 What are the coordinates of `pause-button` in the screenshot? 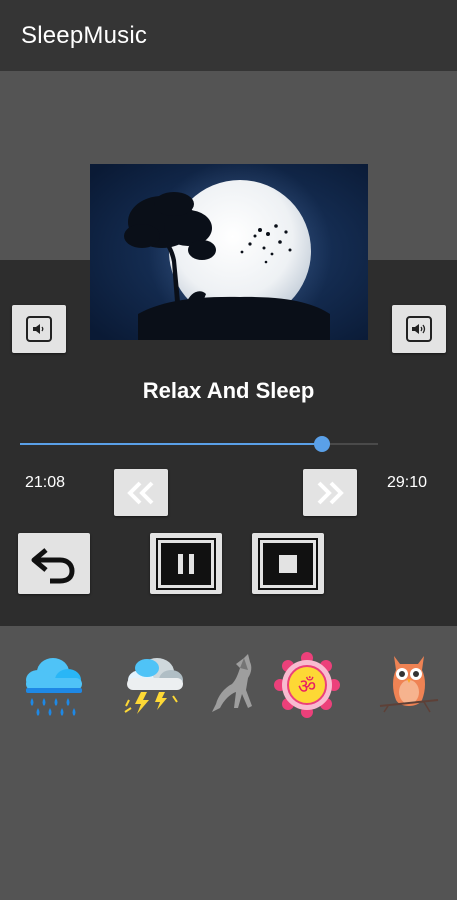 It's located at (186, 563).